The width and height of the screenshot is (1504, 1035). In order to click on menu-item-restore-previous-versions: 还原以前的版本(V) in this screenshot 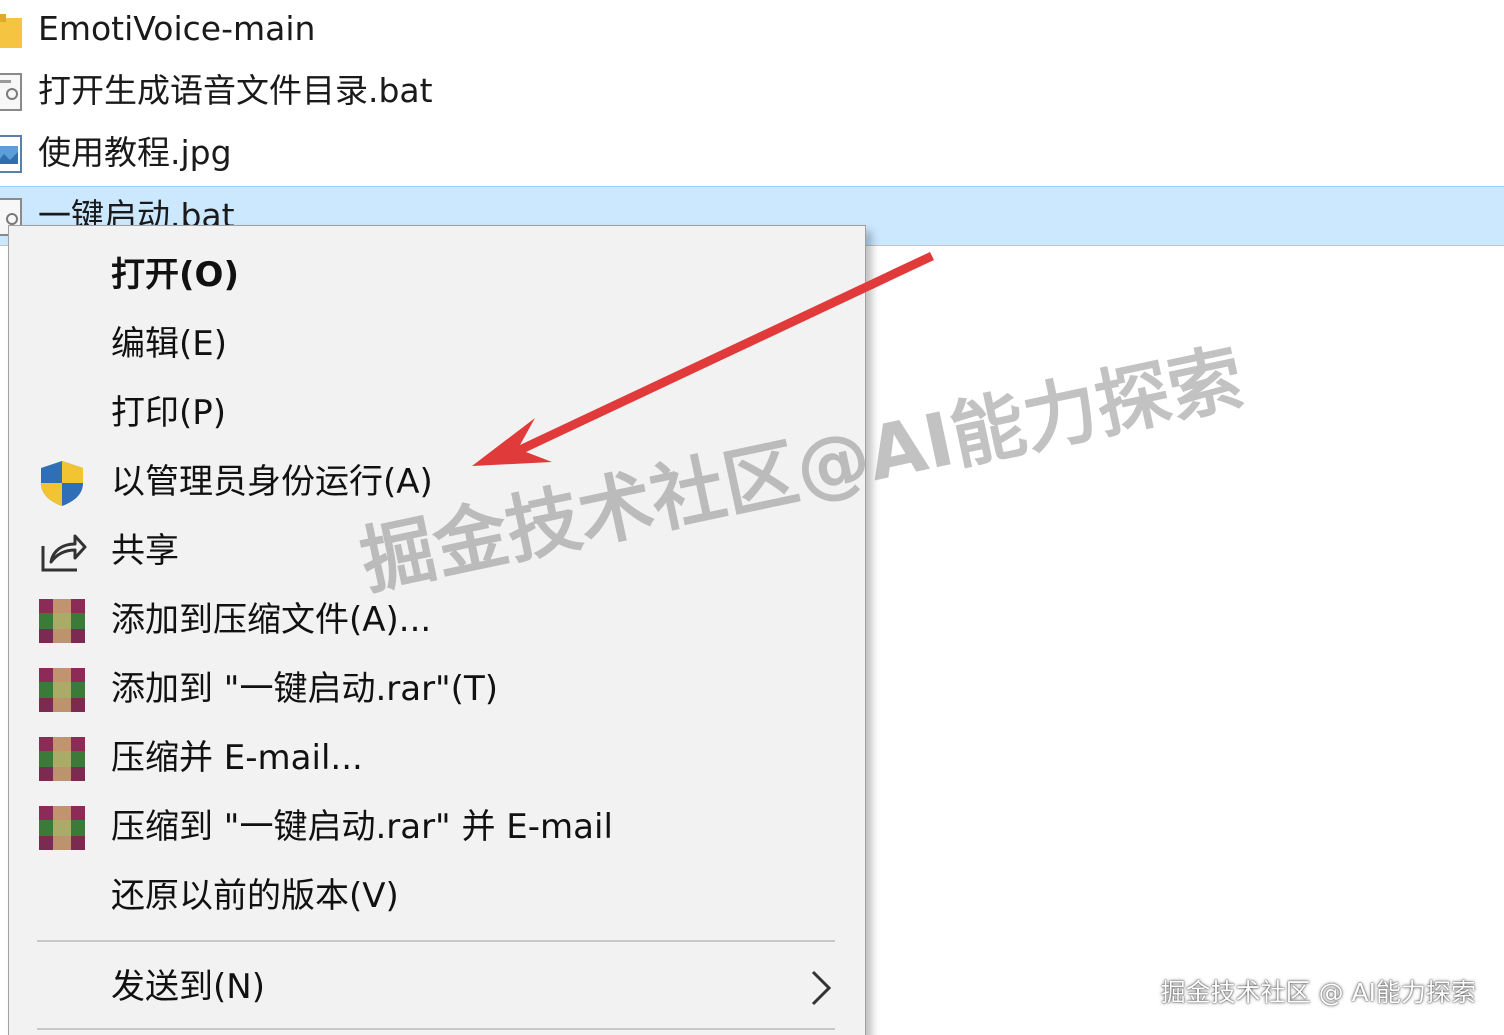, I will do `click(437, 896)`.